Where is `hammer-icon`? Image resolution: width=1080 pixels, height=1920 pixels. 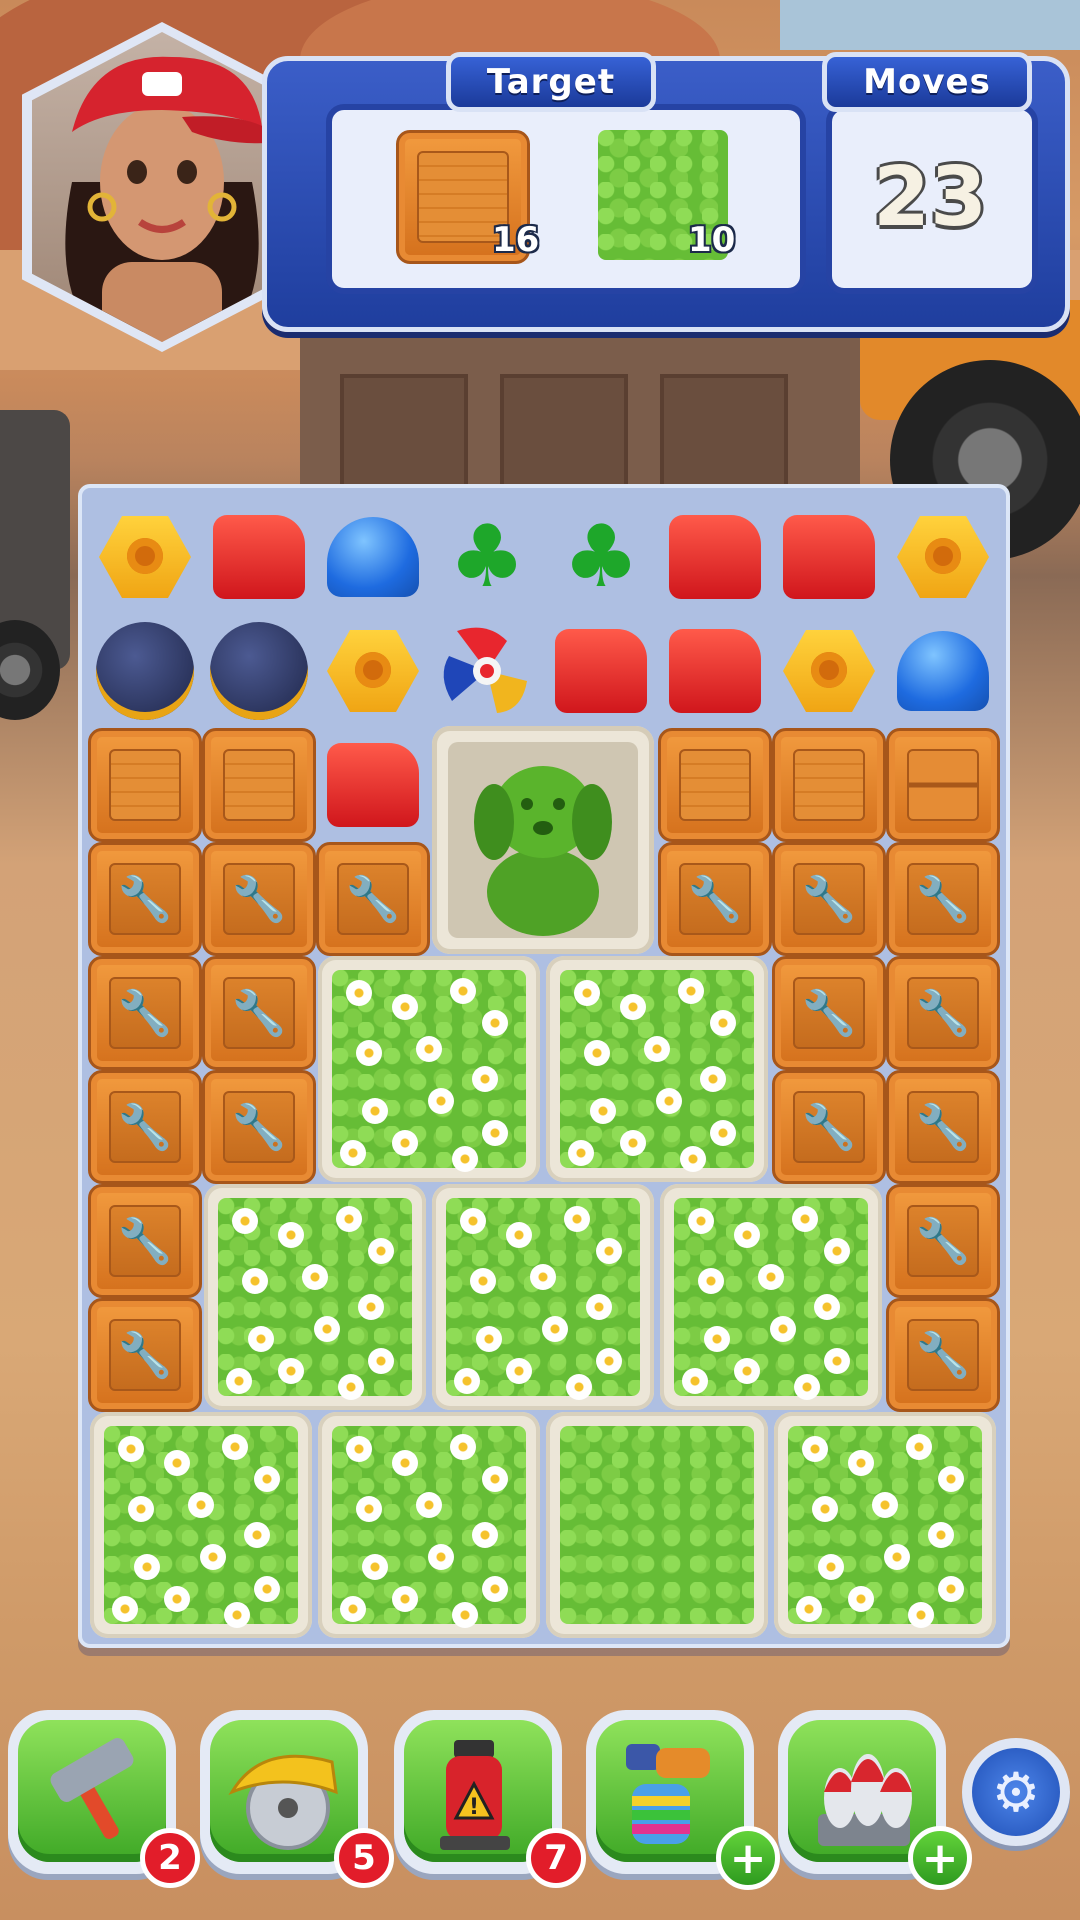
hammer-icon is located at coordinates (92, 1788).